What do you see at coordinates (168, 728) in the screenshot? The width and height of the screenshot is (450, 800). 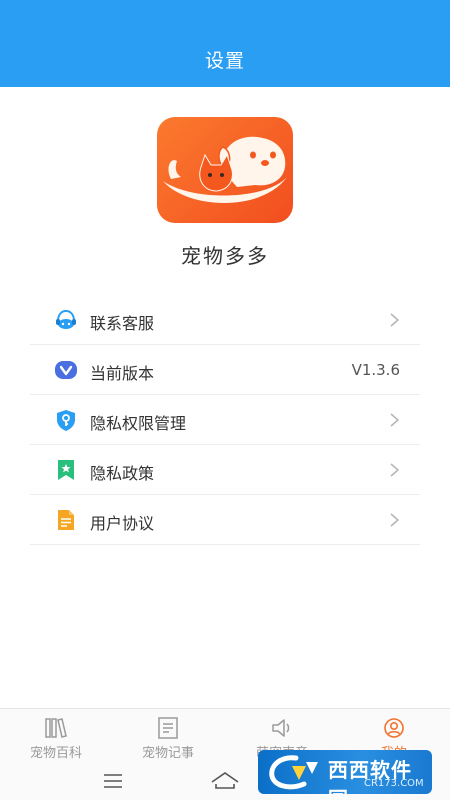 I see `notes-icon` at bounding box center [168, 728].